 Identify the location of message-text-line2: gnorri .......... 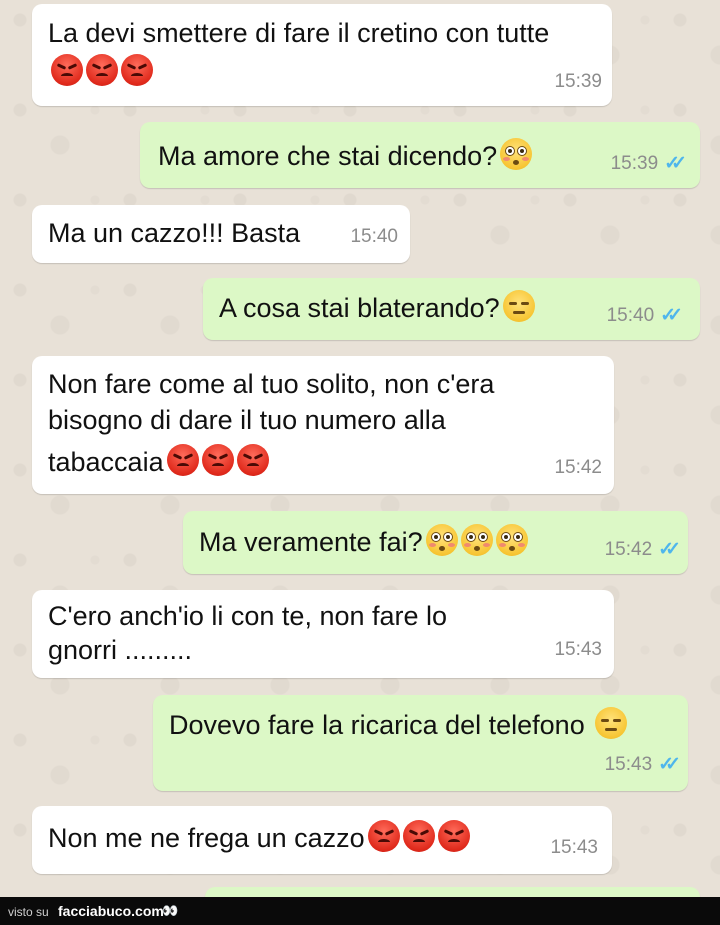
(120, 650).